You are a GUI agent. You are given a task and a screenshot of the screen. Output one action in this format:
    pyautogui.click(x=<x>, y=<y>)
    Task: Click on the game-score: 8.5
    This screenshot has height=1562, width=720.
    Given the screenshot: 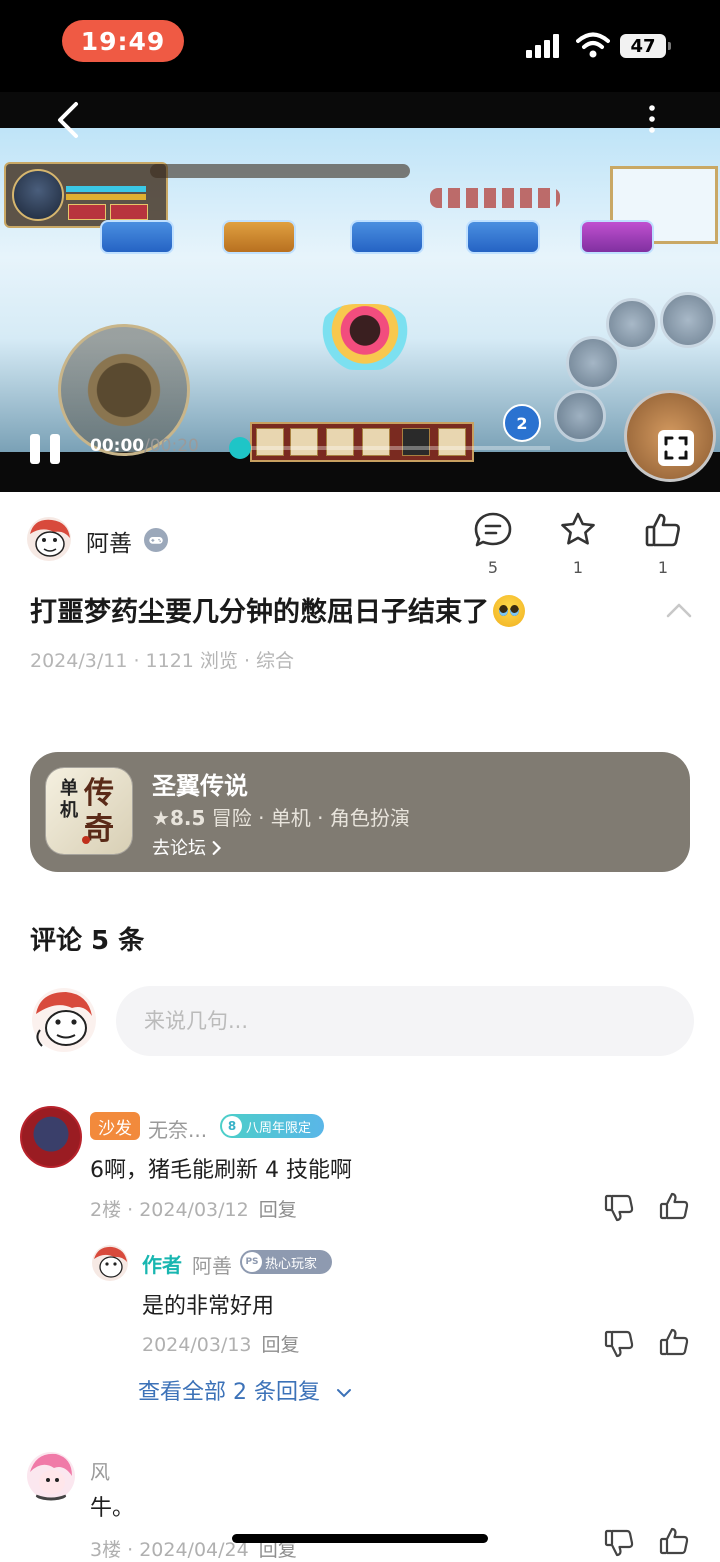 What is the action you would take?
    pyautogui.click(x=187, y=818)
    